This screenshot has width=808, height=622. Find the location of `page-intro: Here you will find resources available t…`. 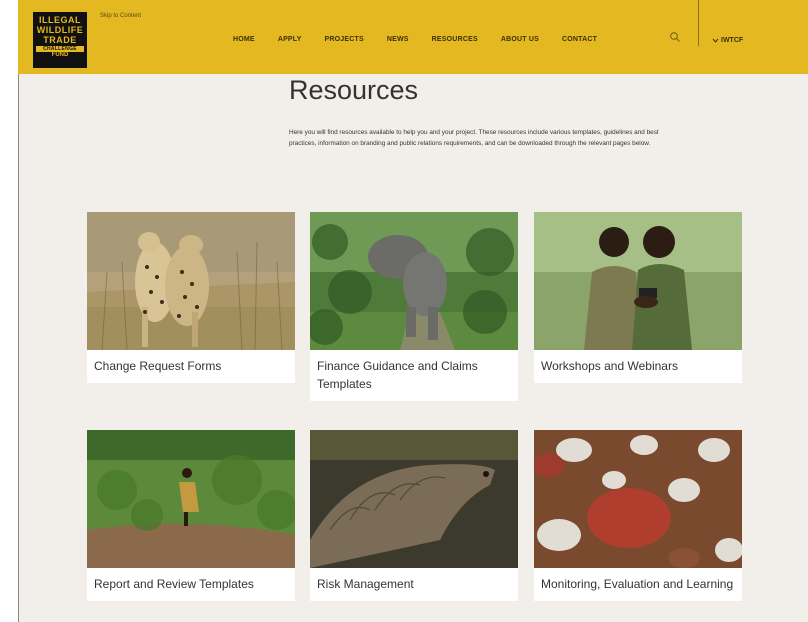

page-intro: Here you will find resources available t… is located at coordinates (474, 138).